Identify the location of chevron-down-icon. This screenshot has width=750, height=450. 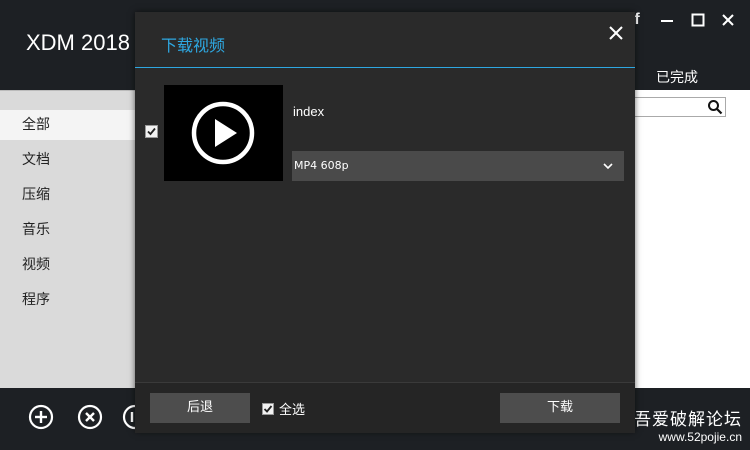
(608, 166).